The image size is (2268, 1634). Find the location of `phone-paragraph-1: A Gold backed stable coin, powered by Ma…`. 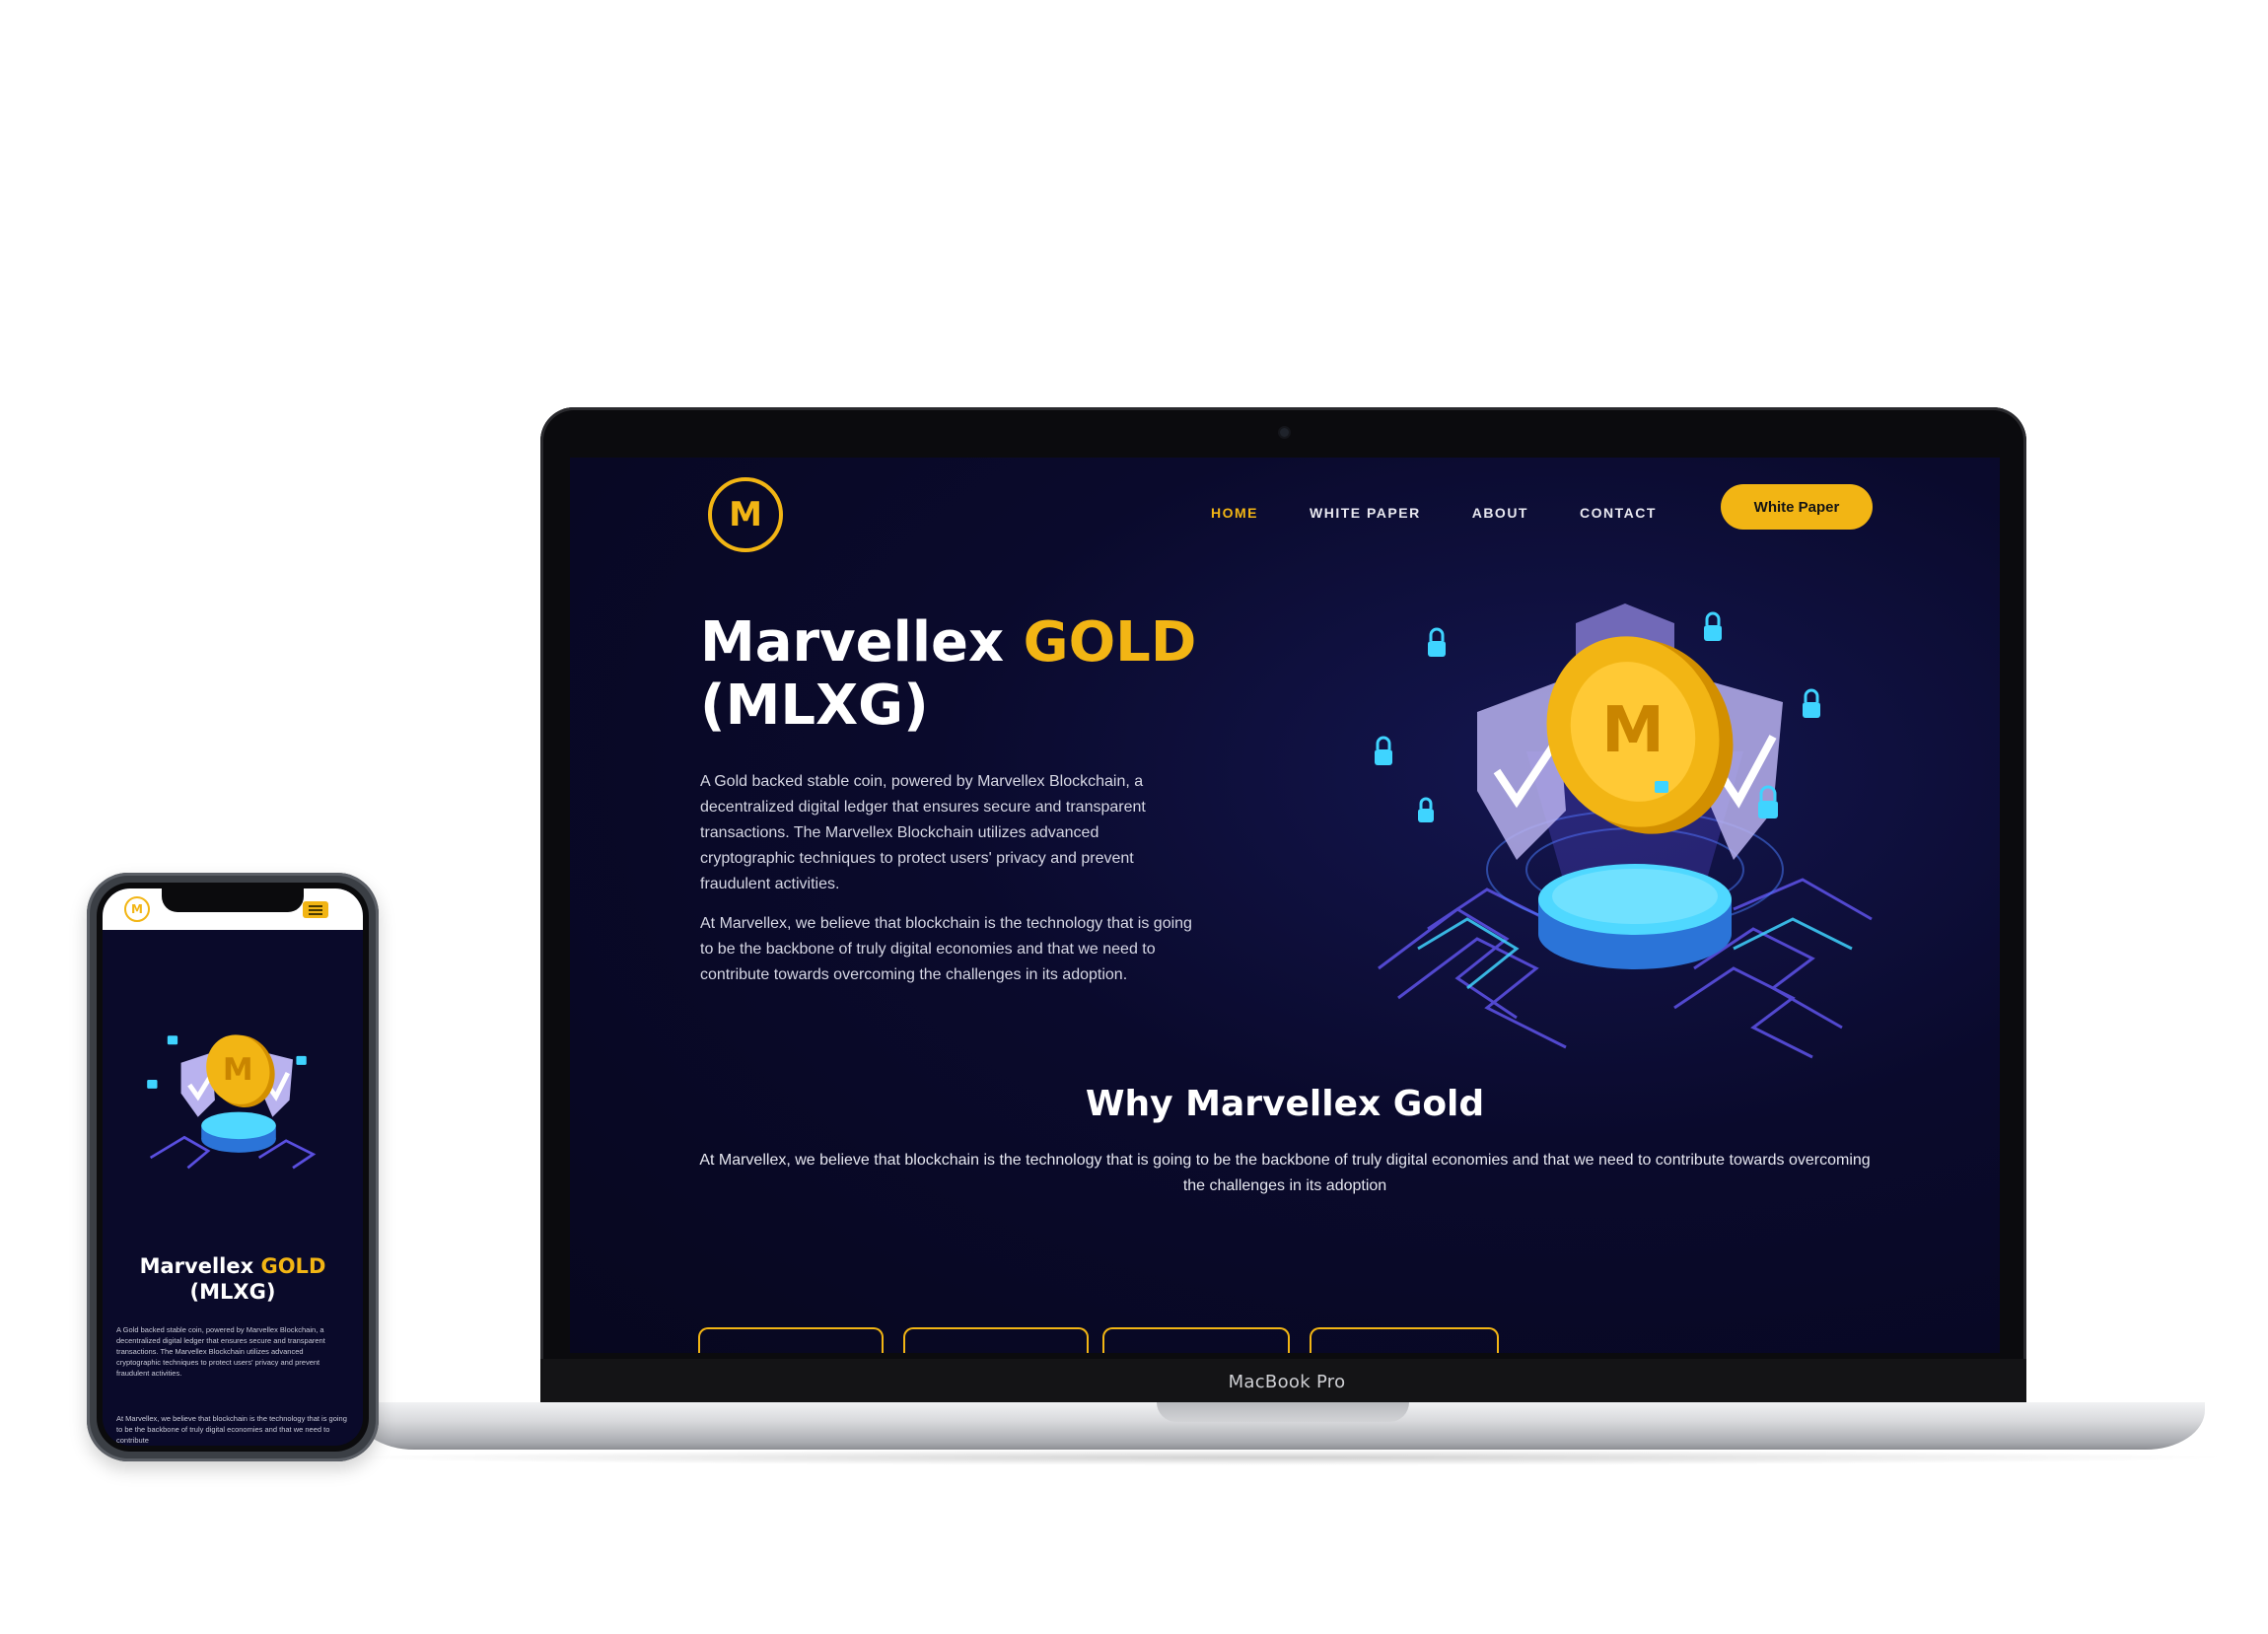

phone-paragraph-1: A Gold backed stable coin, powered by Ma… is located at coordinates (220, 1351).